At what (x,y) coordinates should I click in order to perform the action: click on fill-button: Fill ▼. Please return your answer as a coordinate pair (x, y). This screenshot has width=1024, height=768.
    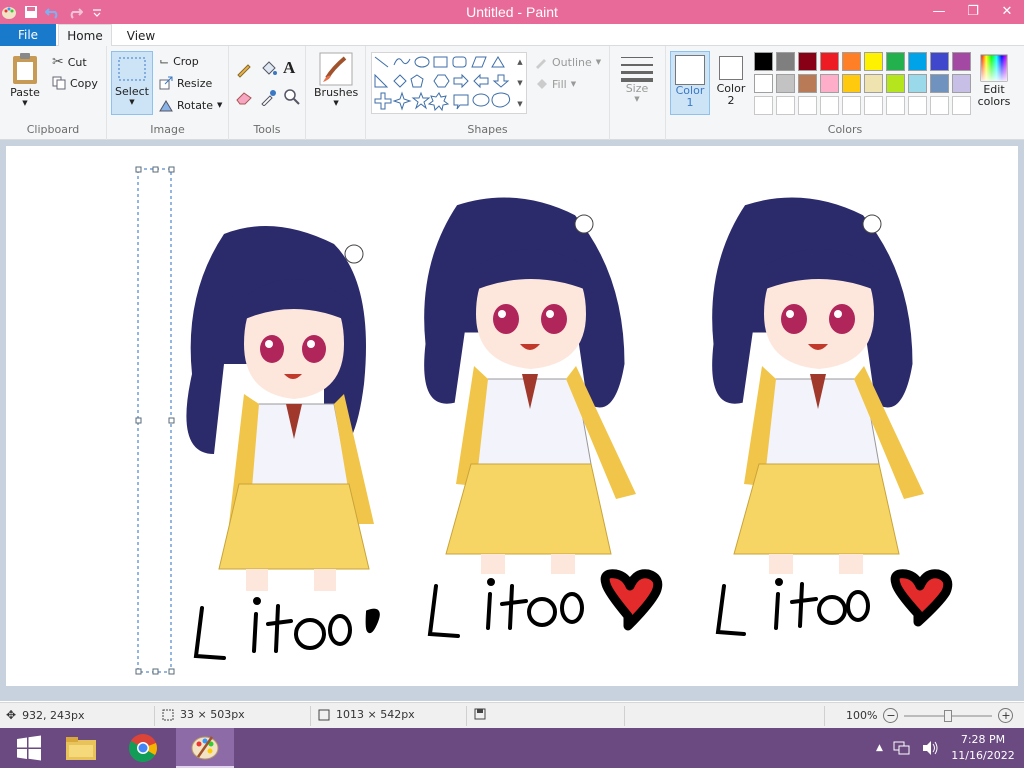
    Looking at the image, I should click on (555, 84).